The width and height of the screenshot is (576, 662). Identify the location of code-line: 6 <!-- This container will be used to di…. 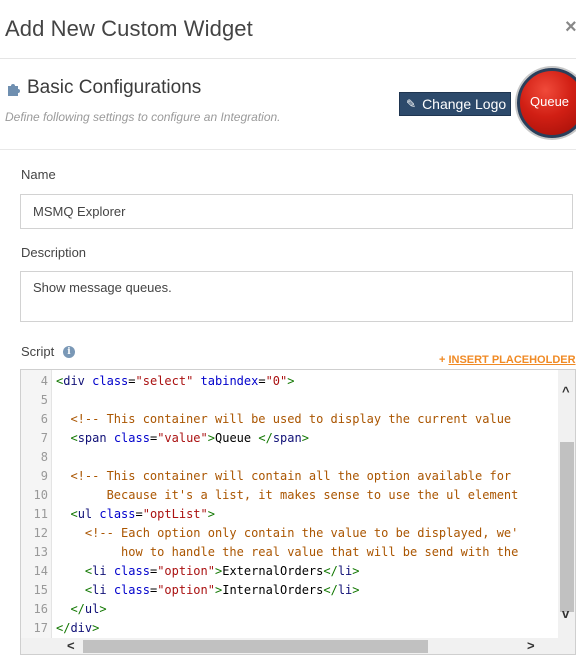
(291, 419).